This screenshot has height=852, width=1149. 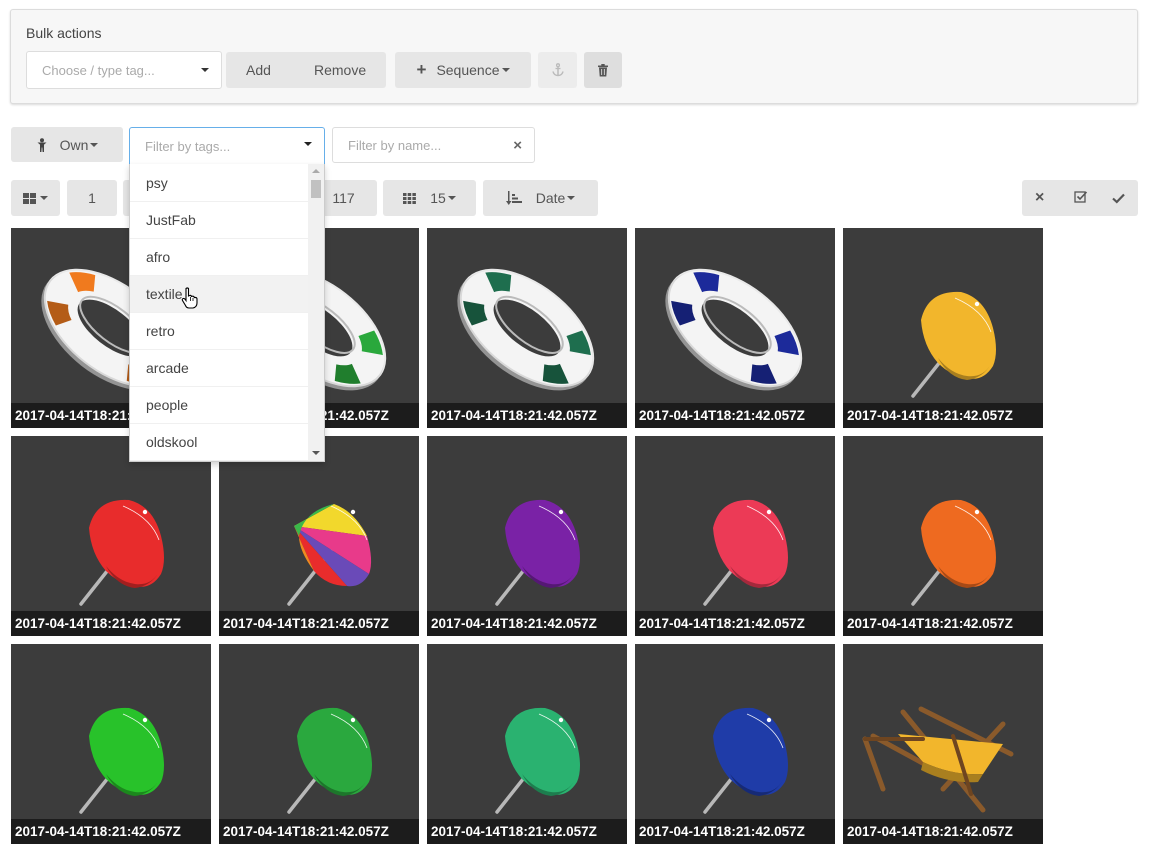 I want to click on page-number-label: 1, so click(x=92, y=198).